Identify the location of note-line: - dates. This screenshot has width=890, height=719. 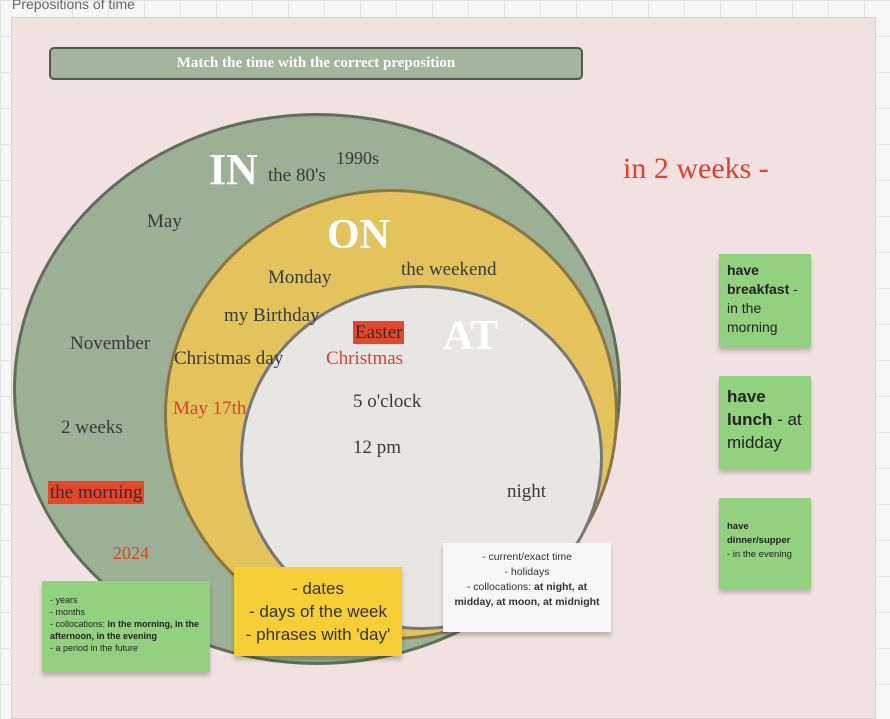
(318, 588).